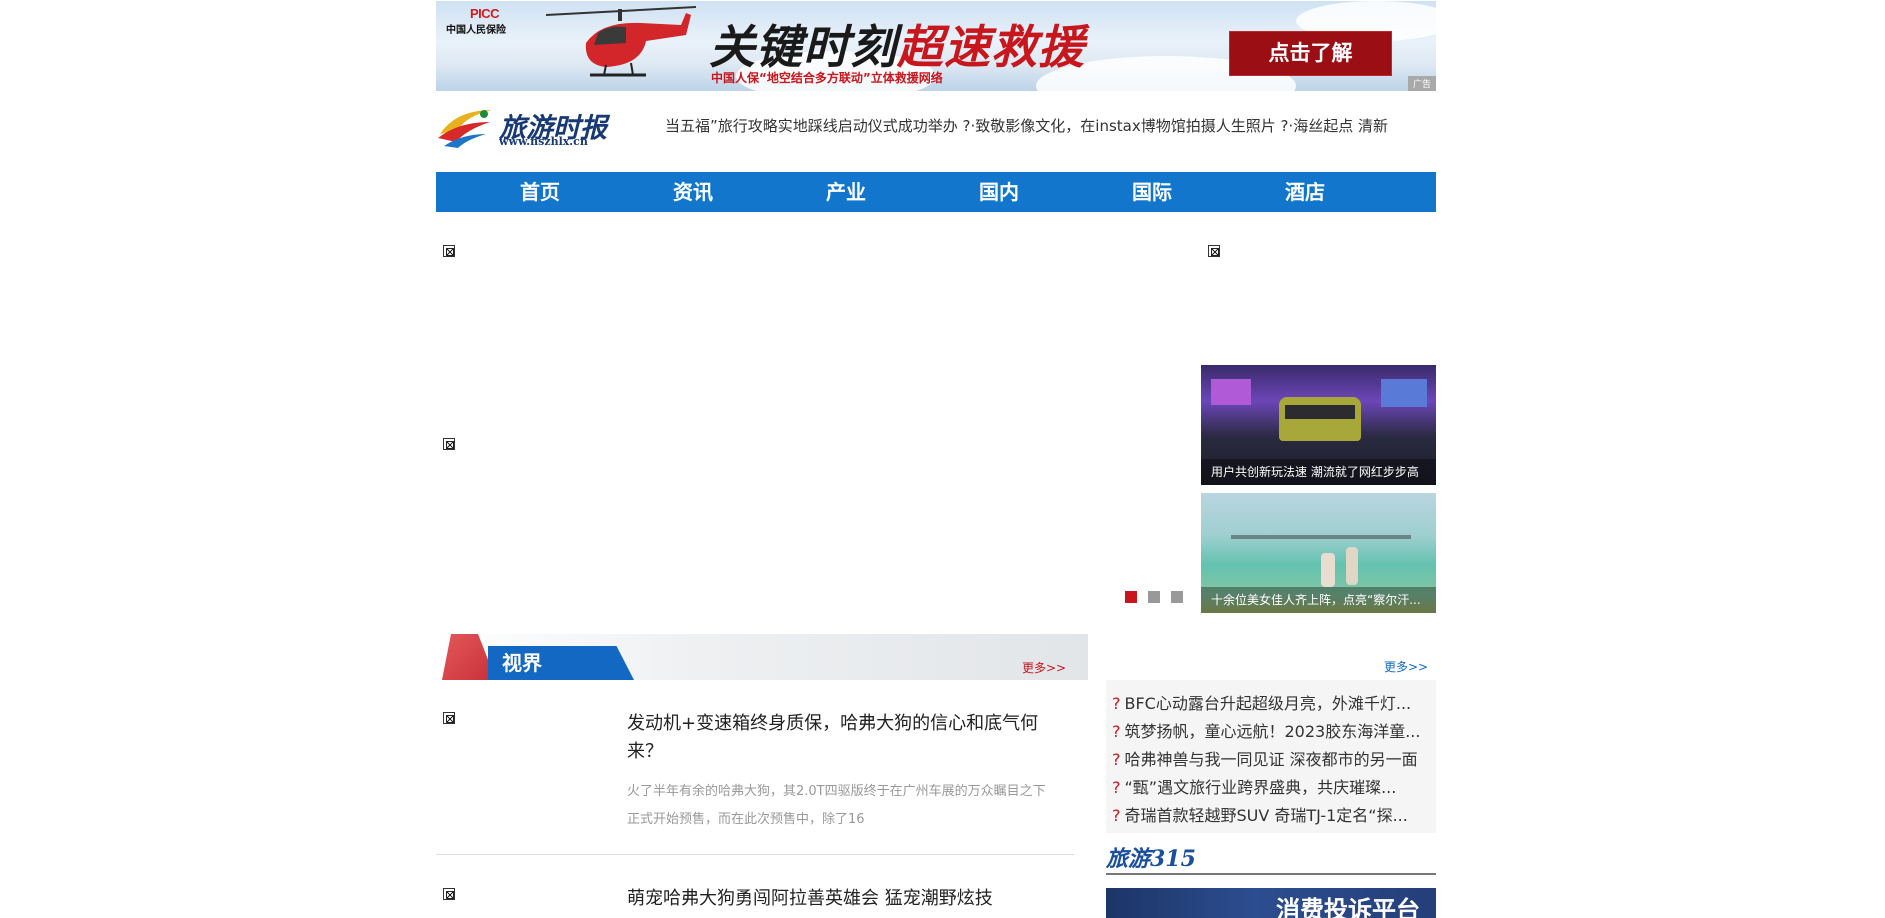 This screenshot has height=918, width=1885. What do you see at coordinates (762, 657) in the screenshot?
I see `section-header: 视界 更多>>` at bounding box center [762, 657].